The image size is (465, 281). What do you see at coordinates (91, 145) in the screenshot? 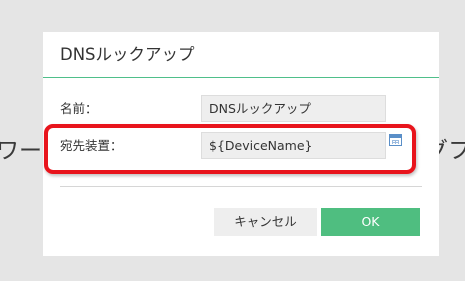
I see `destination-device-label: 宛先装置：` at bounding box center [91, 145].